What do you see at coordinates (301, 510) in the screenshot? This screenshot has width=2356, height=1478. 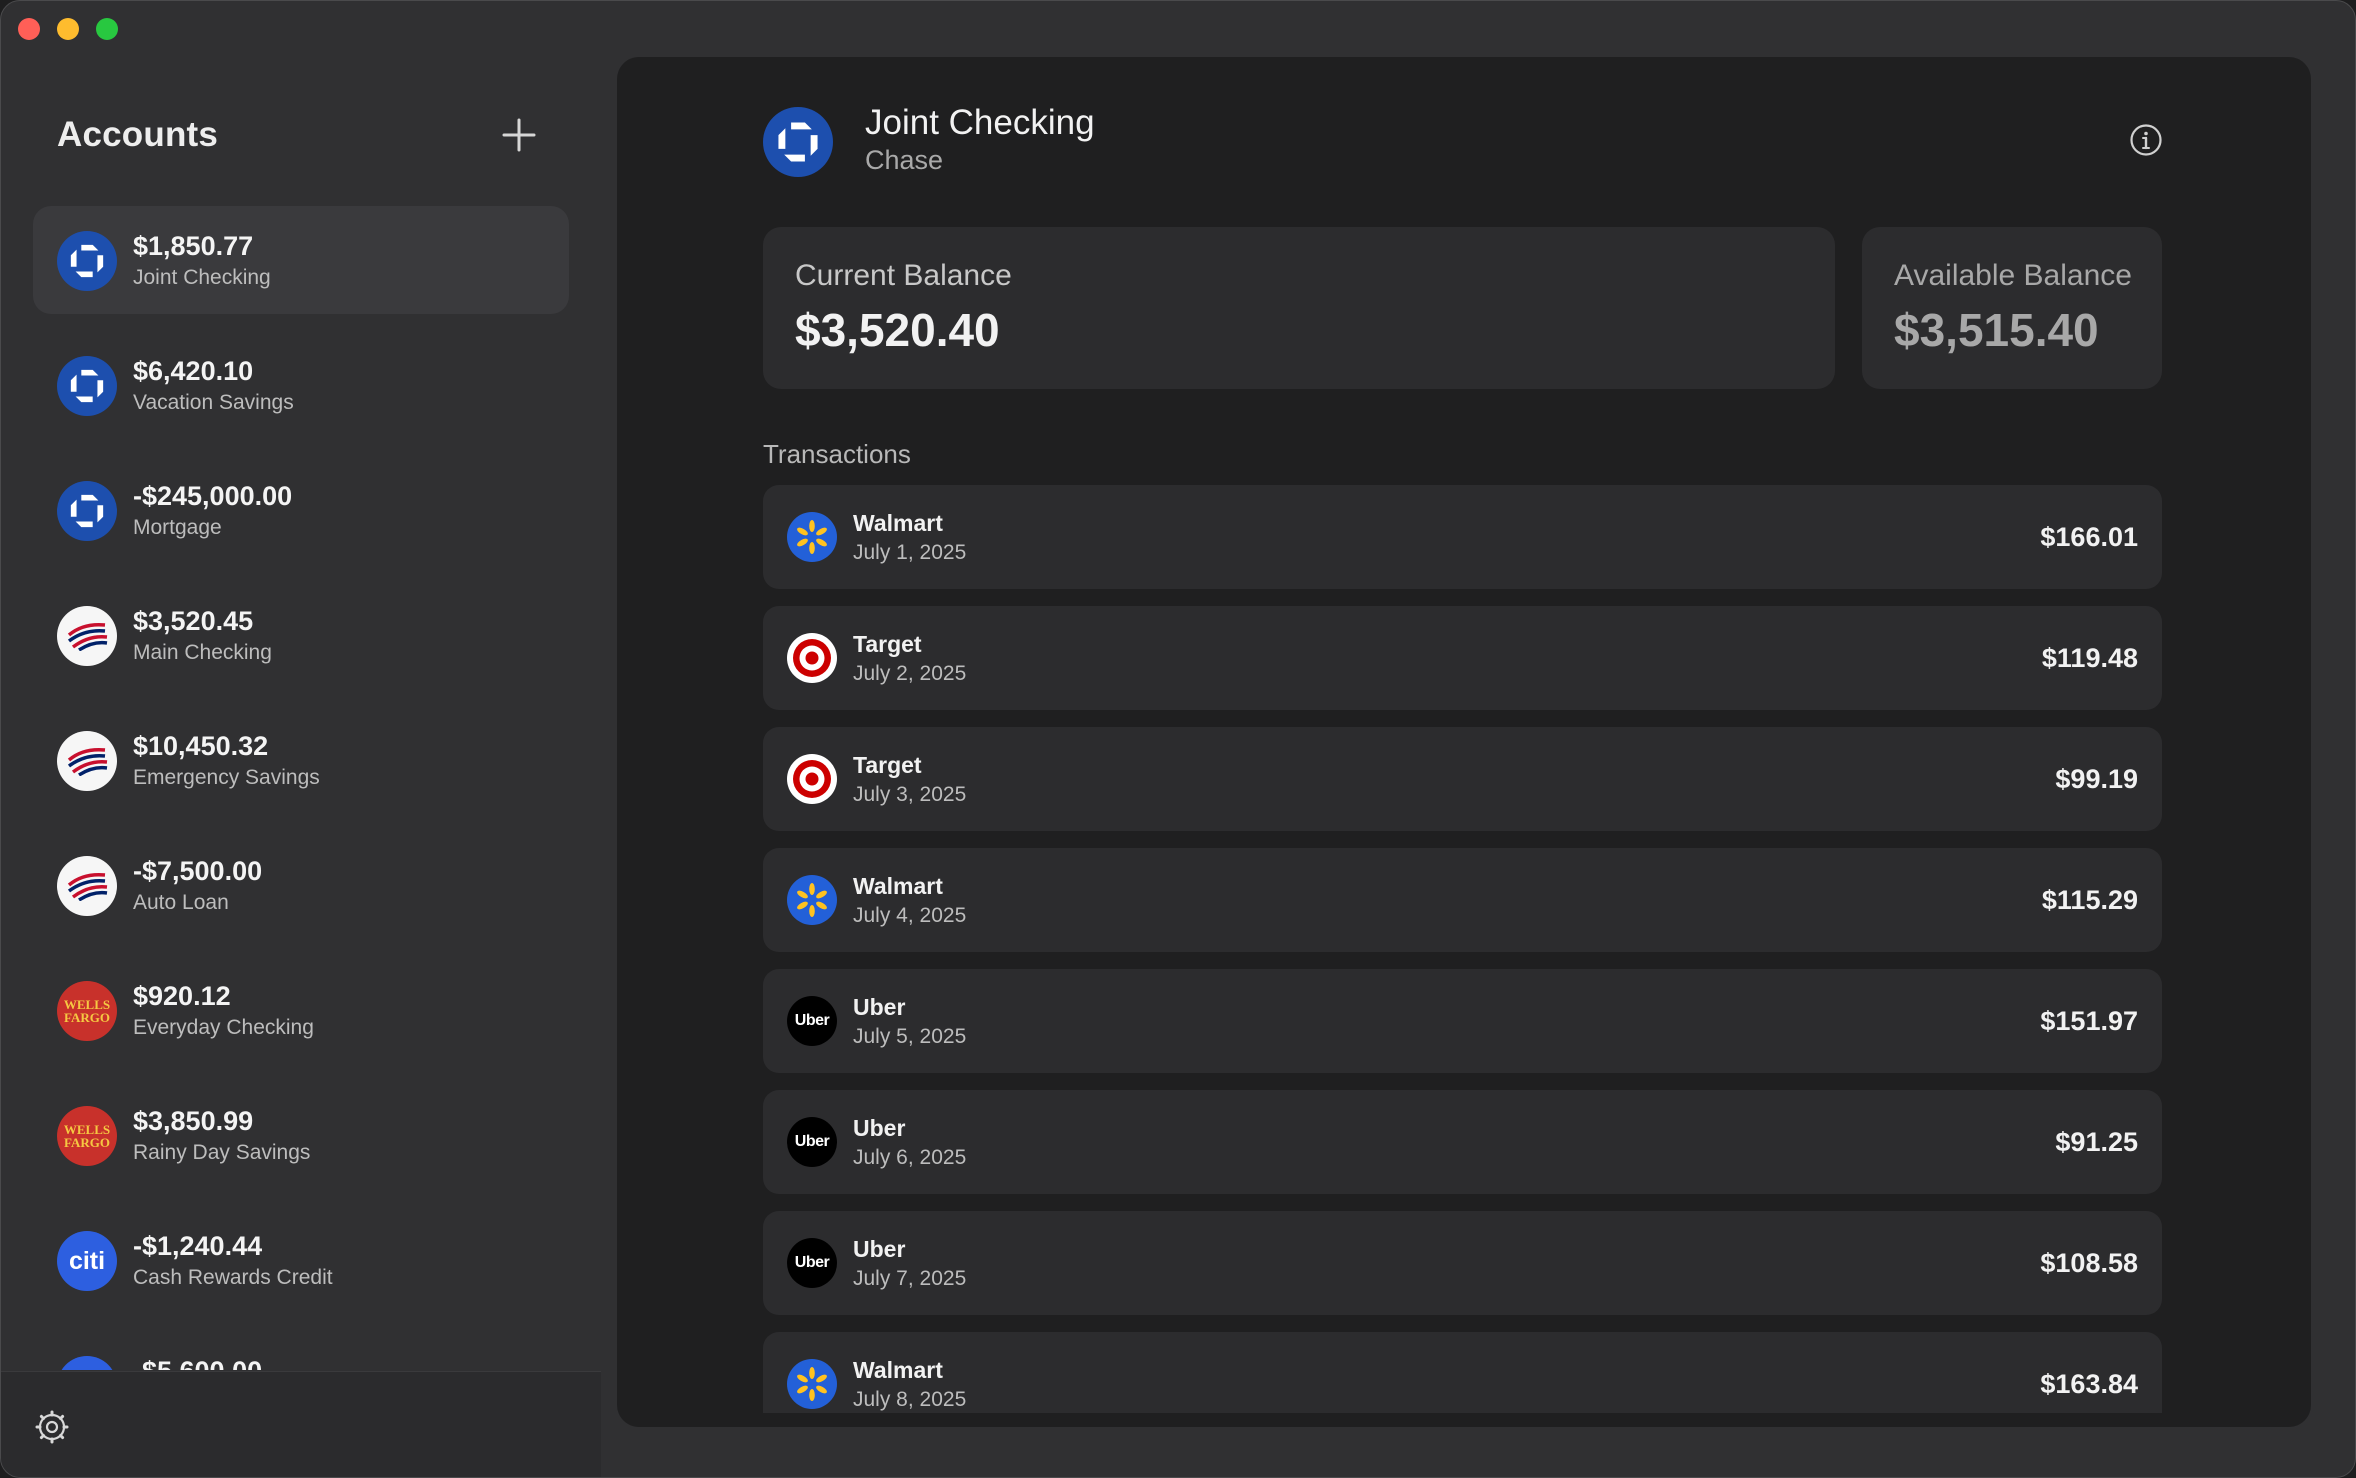 I see `account-item: -$245,000.00 Mortgage` at bounding box center [301, 510].